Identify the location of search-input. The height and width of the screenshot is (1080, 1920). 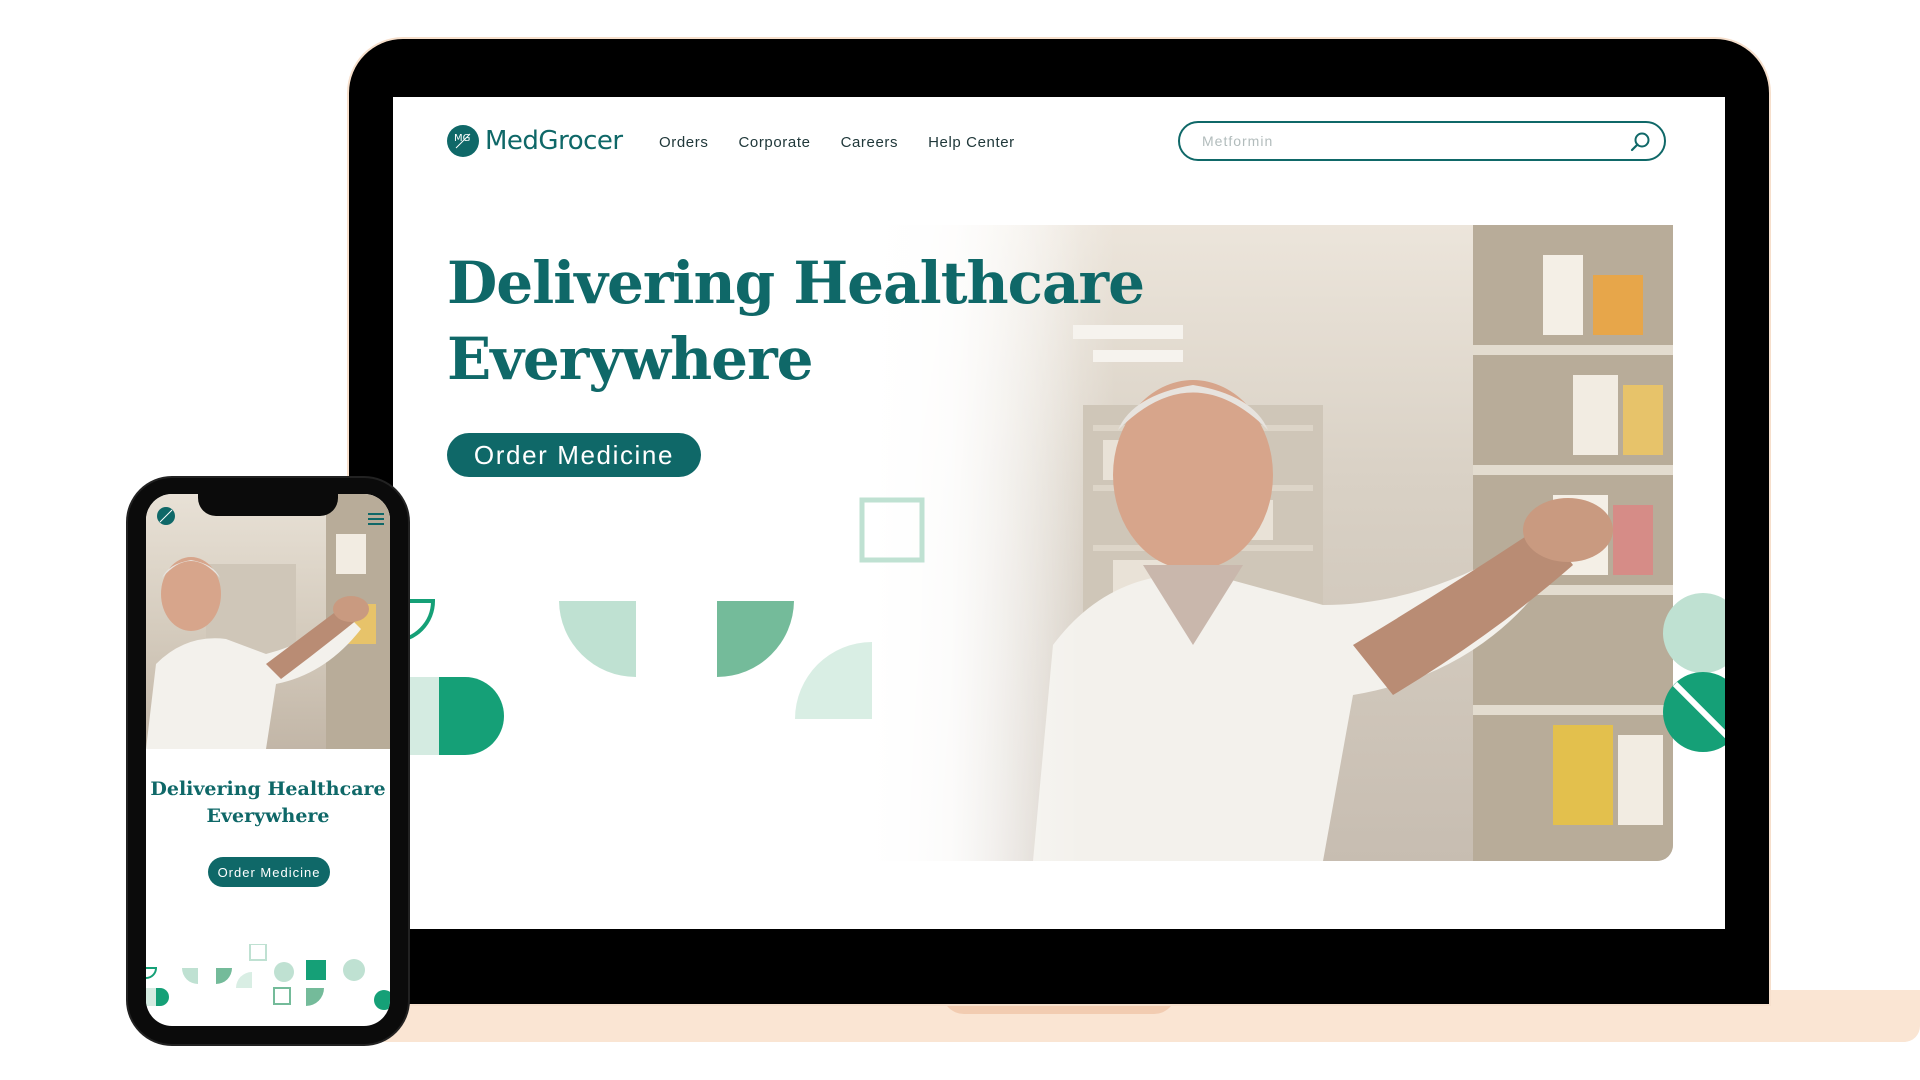
(1402, 141).